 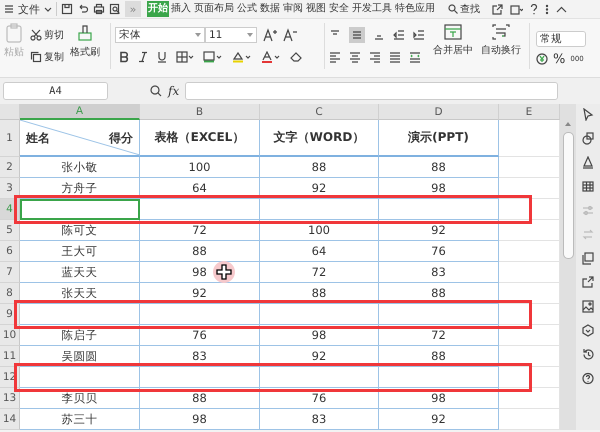 What do you see at coordinates (588, 210) in the screenshot?
I see `sliders-icon` at bounding box center [588, 210].